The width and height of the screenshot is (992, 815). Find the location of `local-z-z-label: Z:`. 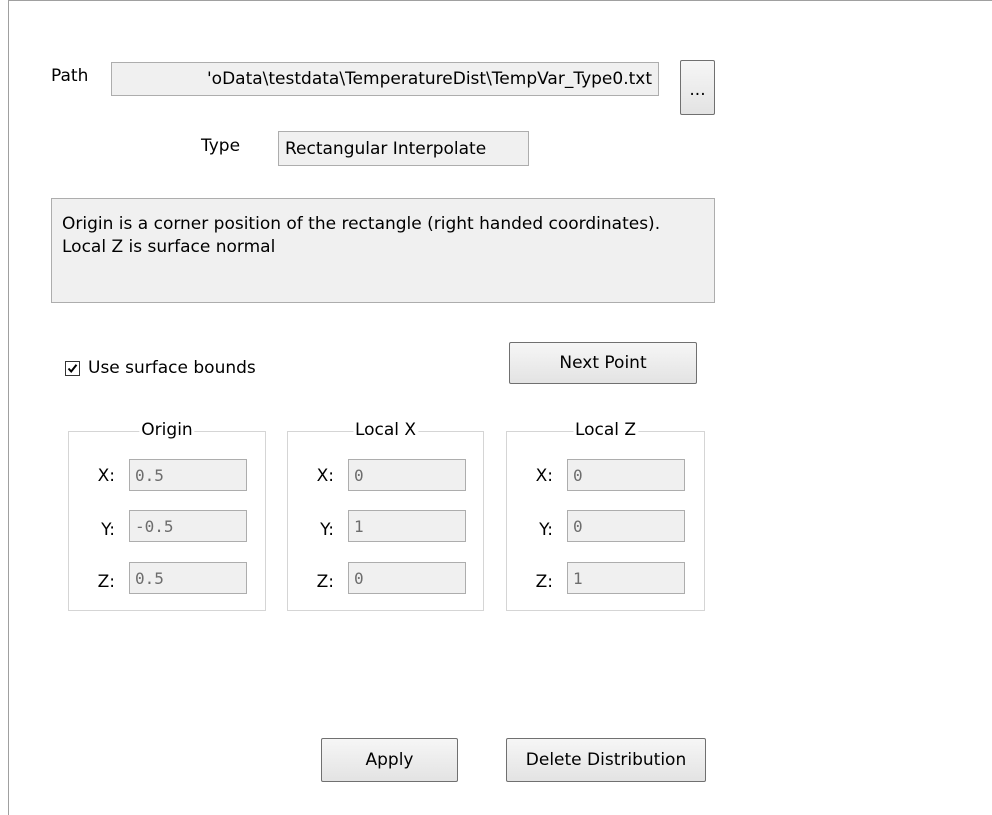

local-z-z-label: Z: is located at coordinates (544, 582).